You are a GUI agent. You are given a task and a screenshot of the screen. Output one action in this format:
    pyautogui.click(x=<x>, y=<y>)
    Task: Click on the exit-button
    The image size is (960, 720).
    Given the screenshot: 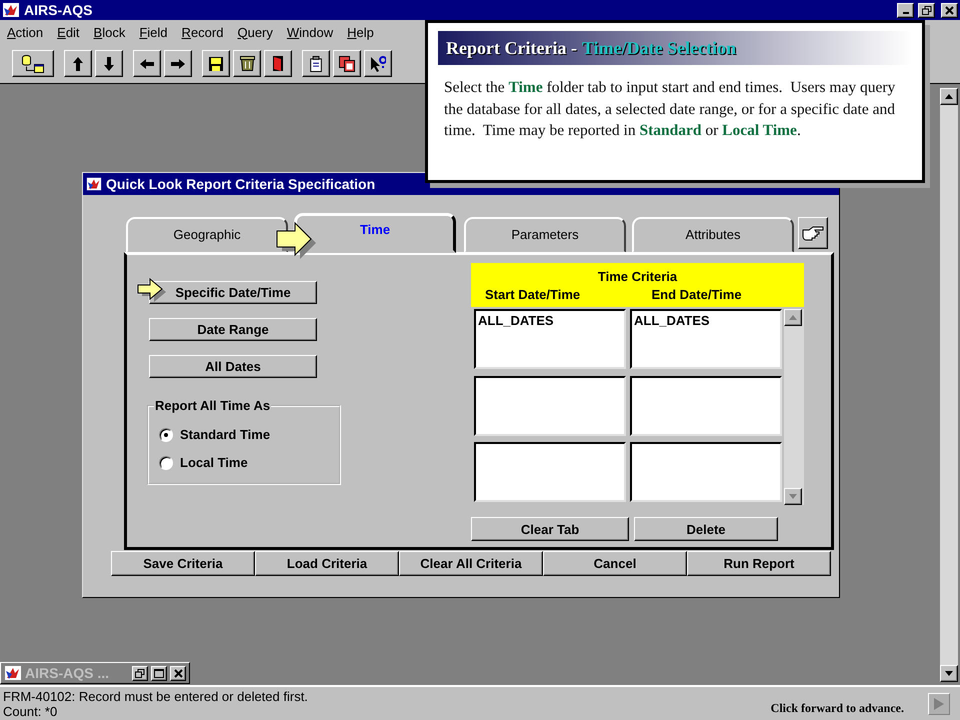 What is the action you would take?
    pyautogui.click(x=278, y=63)
    